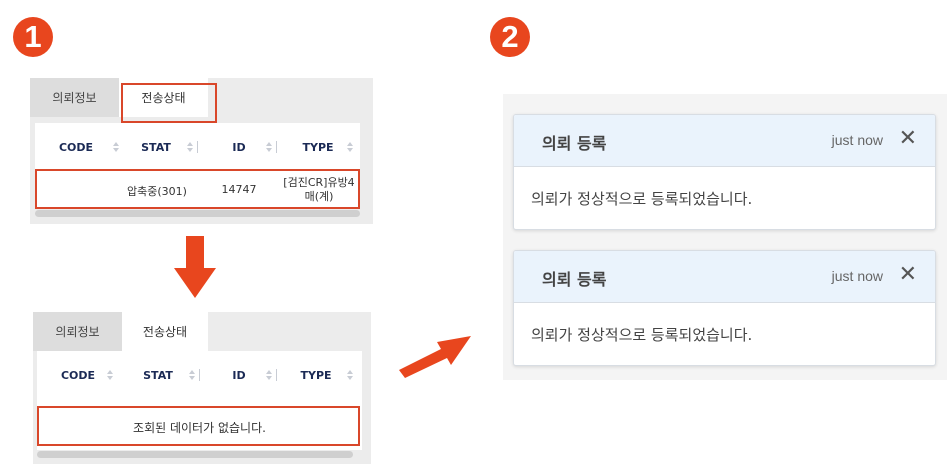 The height and width of the screenshot is (466, 947). Describe the element at coordinates (197, 189) in the screenshot. I see `row-highlight` at that location.